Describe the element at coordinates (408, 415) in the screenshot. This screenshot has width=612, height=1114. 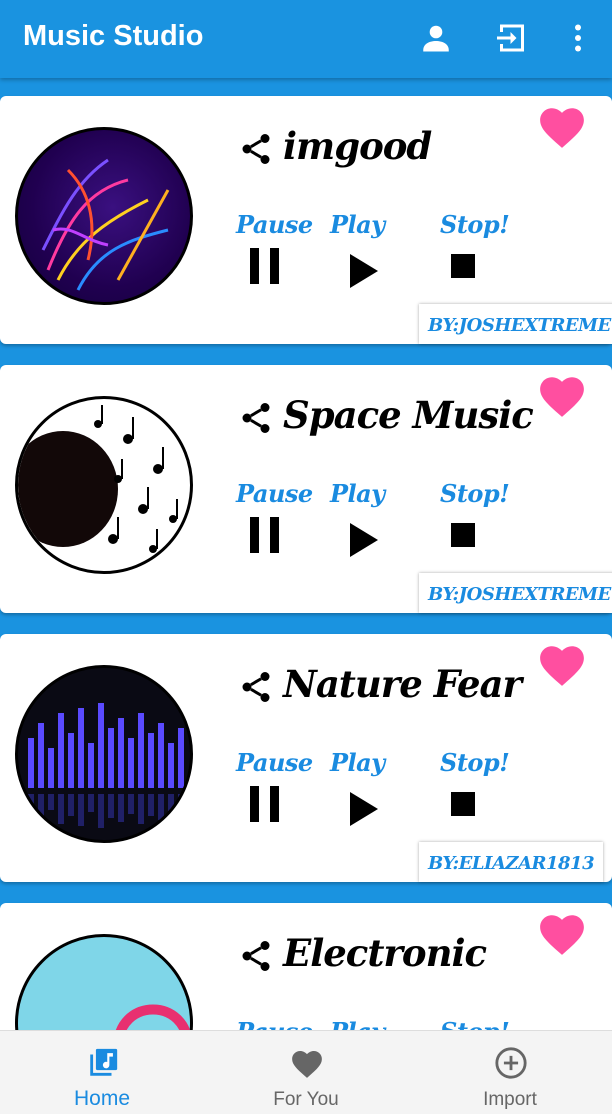
I see `song-title: Space Music` at that location.